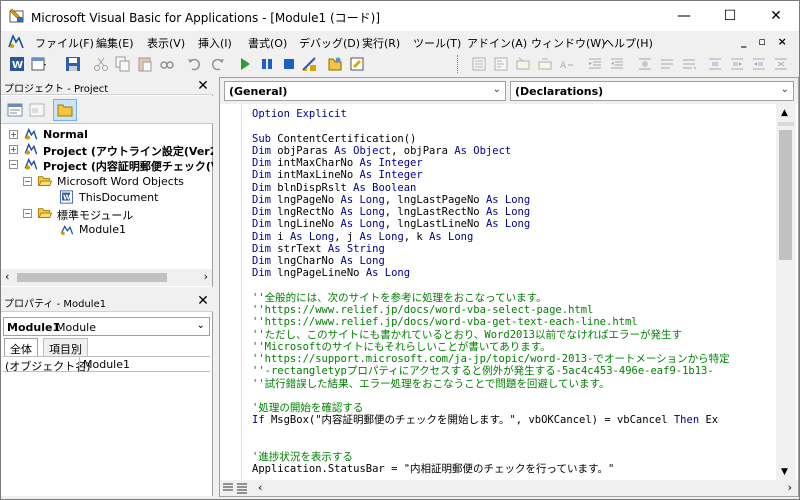 The image size is (800, 500). Describe the element at coordinates (228, 488) in the screenshot. I see `procedure-view-icon` at that location.